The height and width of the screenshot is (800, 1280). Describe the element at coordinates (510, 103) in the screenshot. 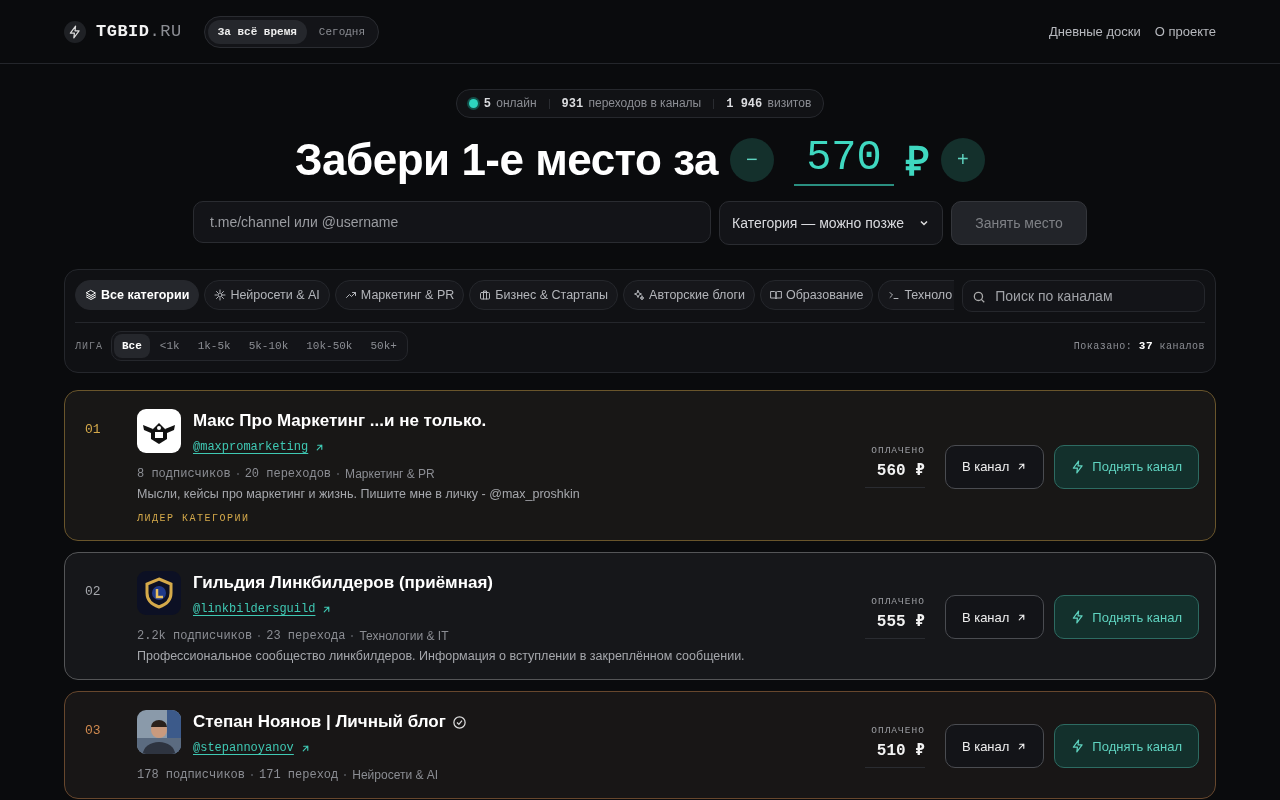

I see `stat-text: 5 онлайн` at that location.